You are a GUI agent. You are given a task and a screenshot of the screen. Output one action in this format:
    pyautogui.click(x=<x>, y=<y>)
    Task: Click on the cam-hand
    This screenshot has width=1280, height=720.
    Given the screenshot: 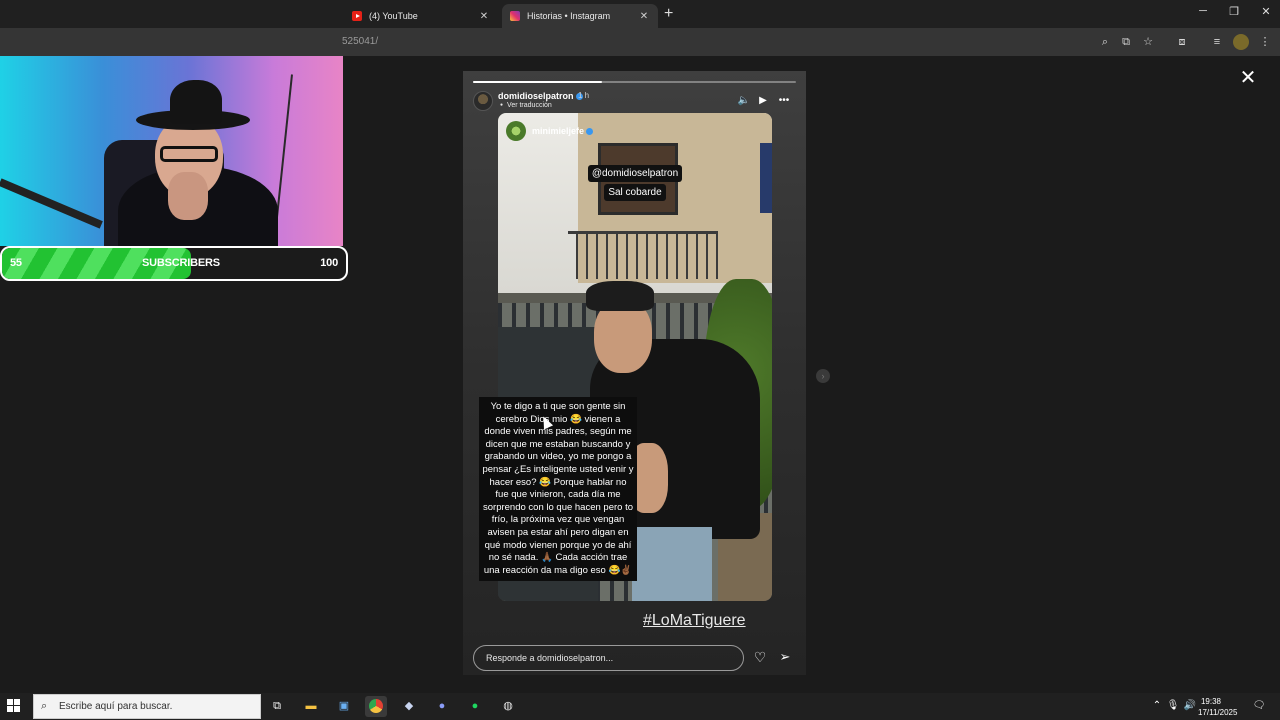 What is the action you would take?
    pyautogui.click(x=188, y=196)
    